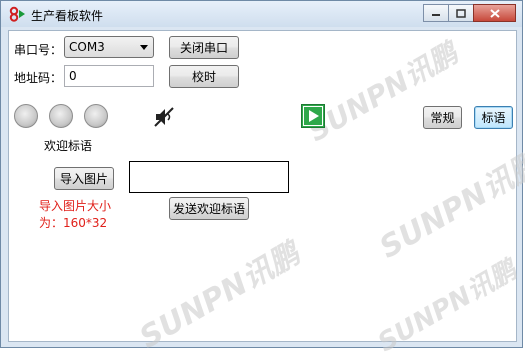 Image resolution: width=525 pixels, height=359 pixels. Describe the element at coordinates (144, 47) in the screenshot. I see `chevron-down-icon` at that location.